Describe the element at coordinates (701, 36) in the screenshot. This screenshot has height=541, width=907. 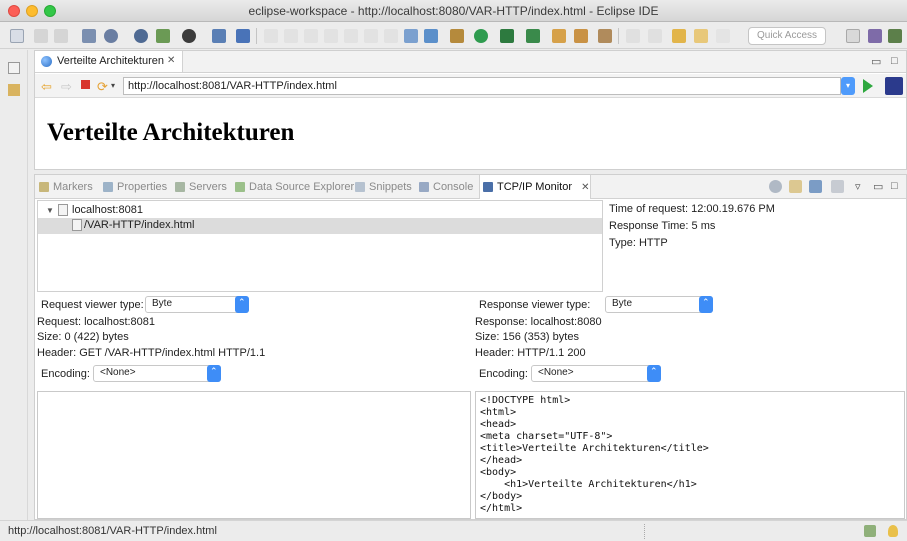
I see `back-icon` at that location.